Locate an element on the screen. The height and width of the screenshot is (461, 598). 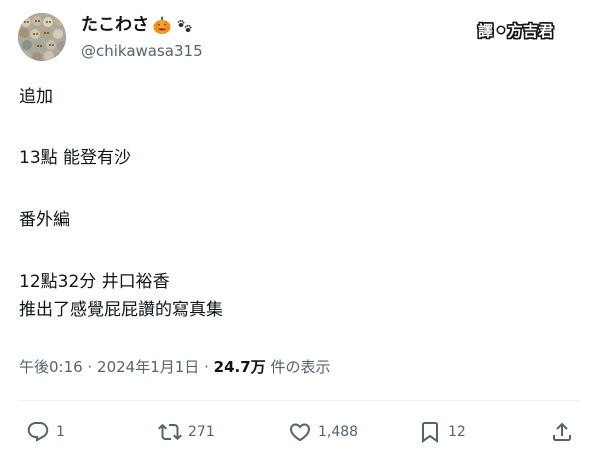
translator-name: 方吉君 is located at coordinates (531, 30).